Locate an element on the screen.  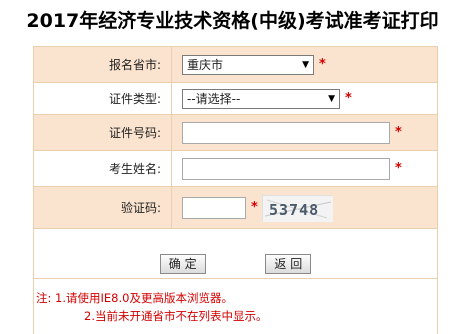
row-captcha: 验证码: * 53748 is located at coordinates (235, 207).